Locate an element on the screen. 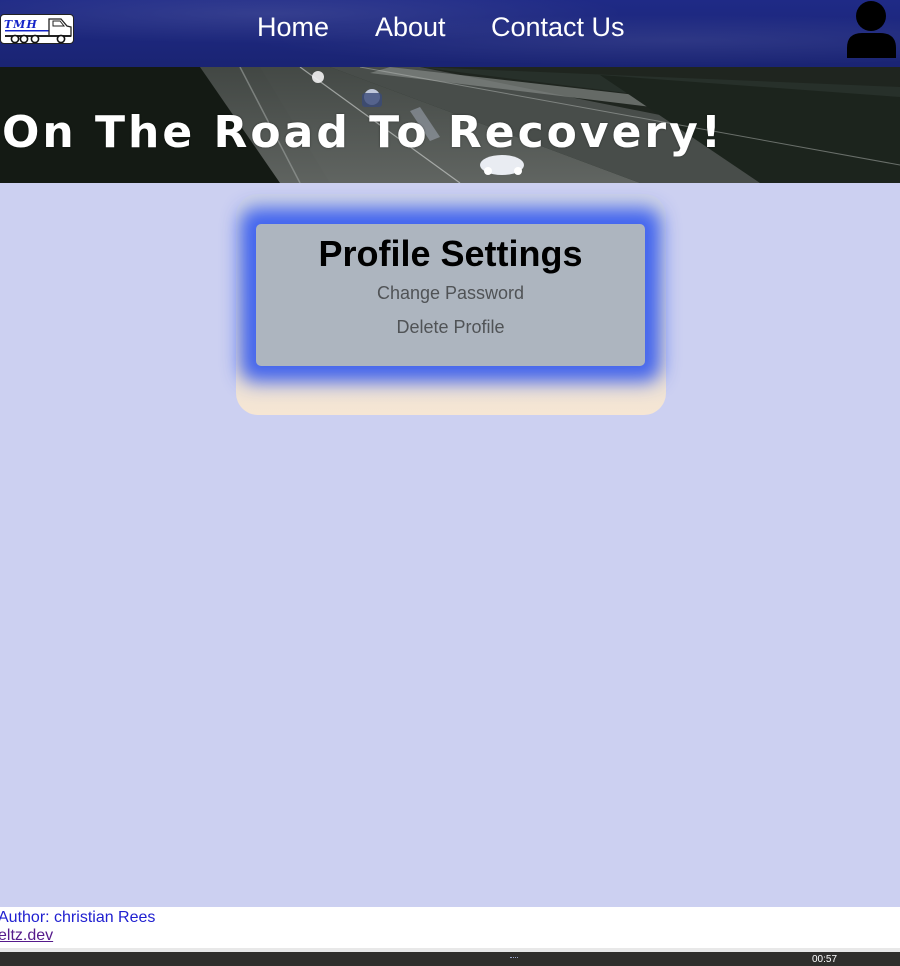 The width and height of the screenshot is (900, 966). author-website-link: eltz.dev is located at coordinates (26, 936).